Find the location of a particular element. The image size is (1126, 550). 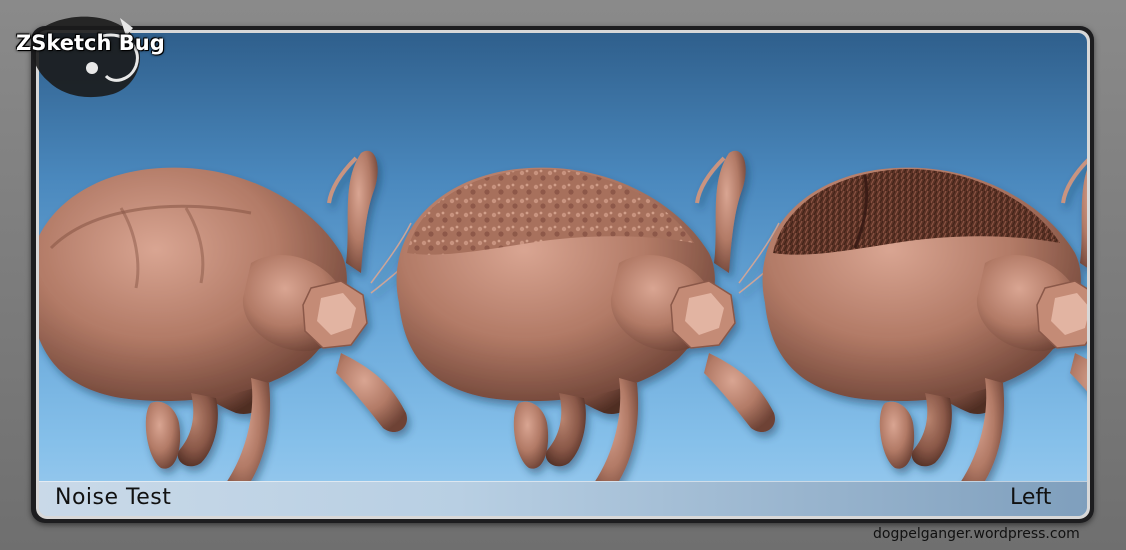

caption-left: Noise Test is located at coordinates (113, 497).